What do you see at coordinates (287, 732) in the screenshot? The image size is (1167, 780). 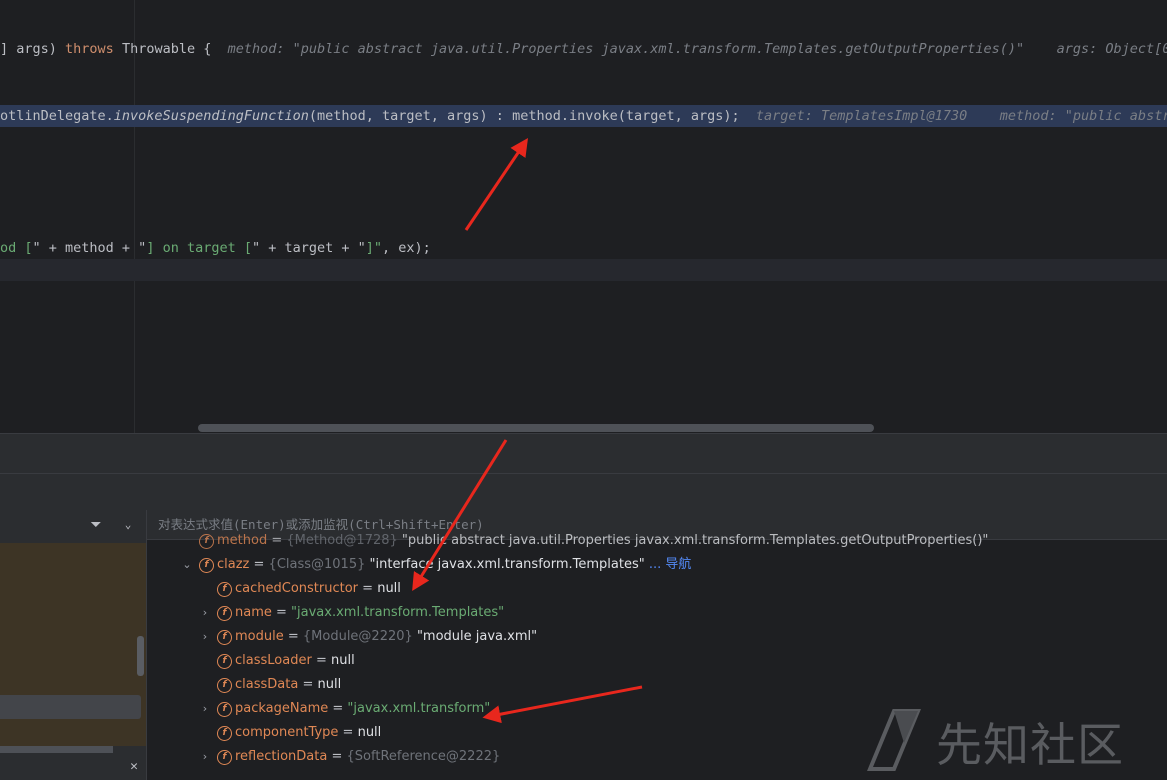 I see `variable-name: componentType` at bounding box center [287, 732].